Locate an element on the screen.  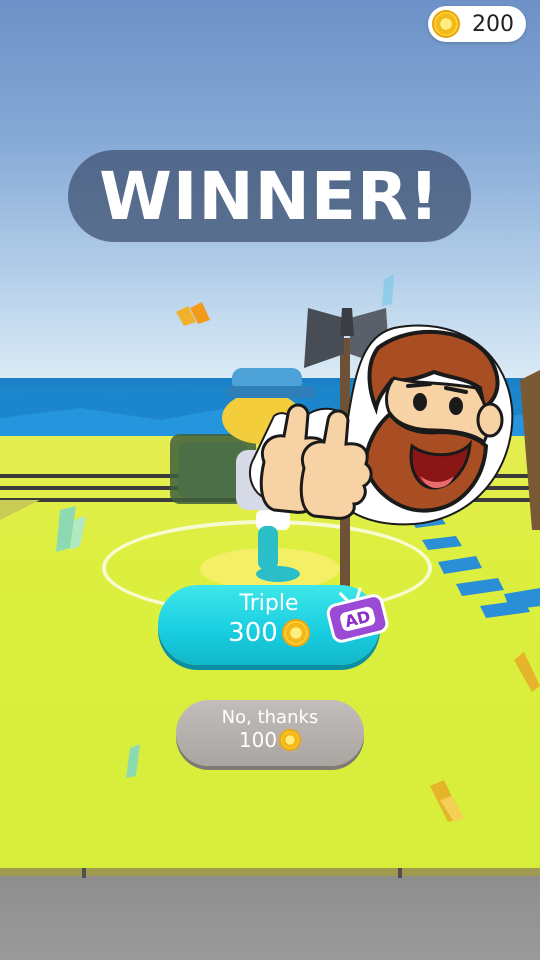
bearded-man-thumbs-up-sticker is located at coordinates (381, 423).